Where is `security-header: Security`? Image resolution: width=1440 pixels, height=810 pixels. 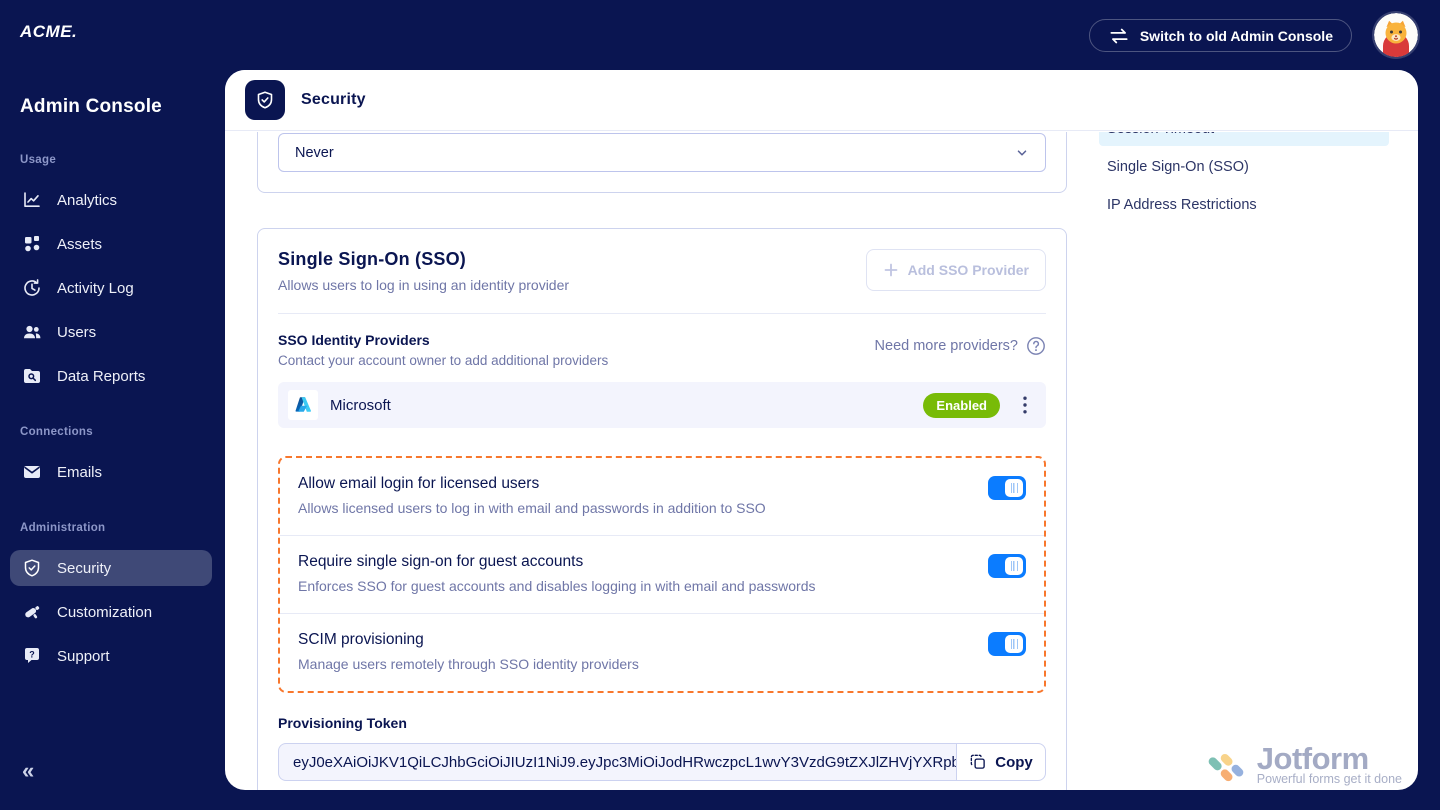 security-header: Security is located at coordinates (821, 100).